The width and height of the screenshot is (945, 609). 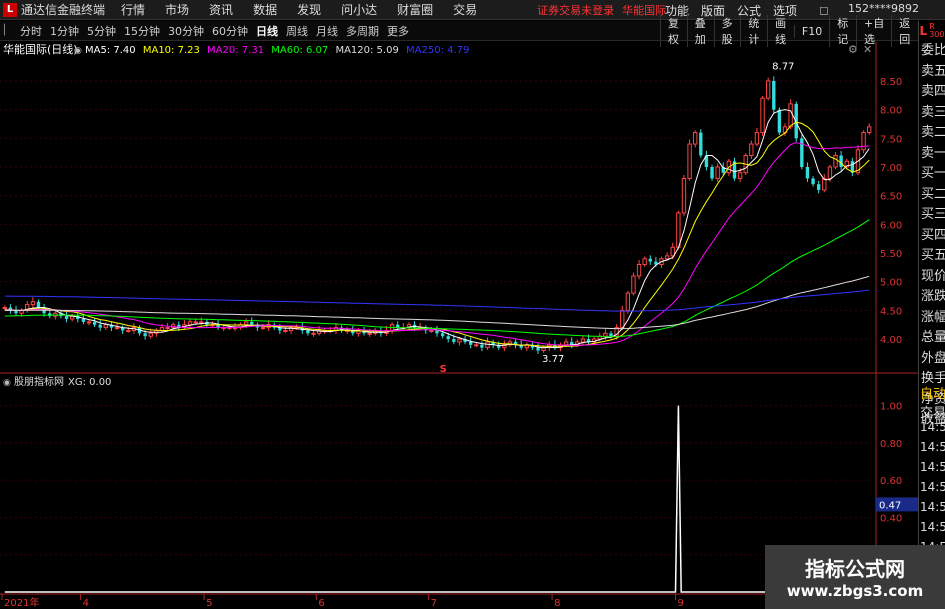 What do you see at coordinates (932, 31) in the screenshot?
I see `lr-indicator: L R 300` at bounding box center [932, 31].